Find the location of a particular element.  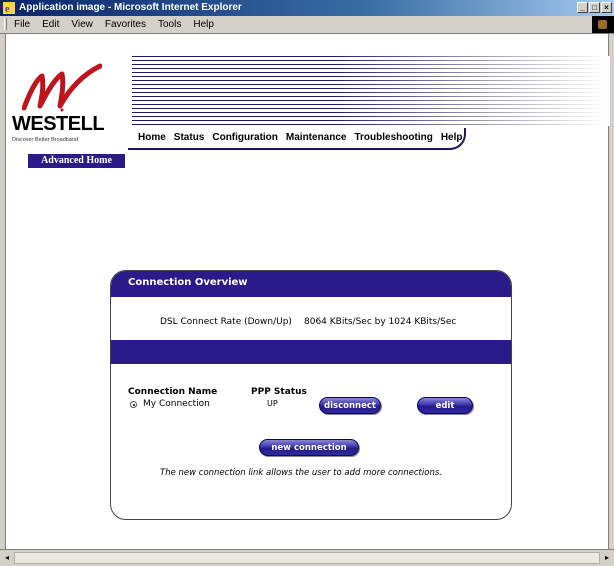

menu-favorites: Favorites is located at coordinates (125, 24).